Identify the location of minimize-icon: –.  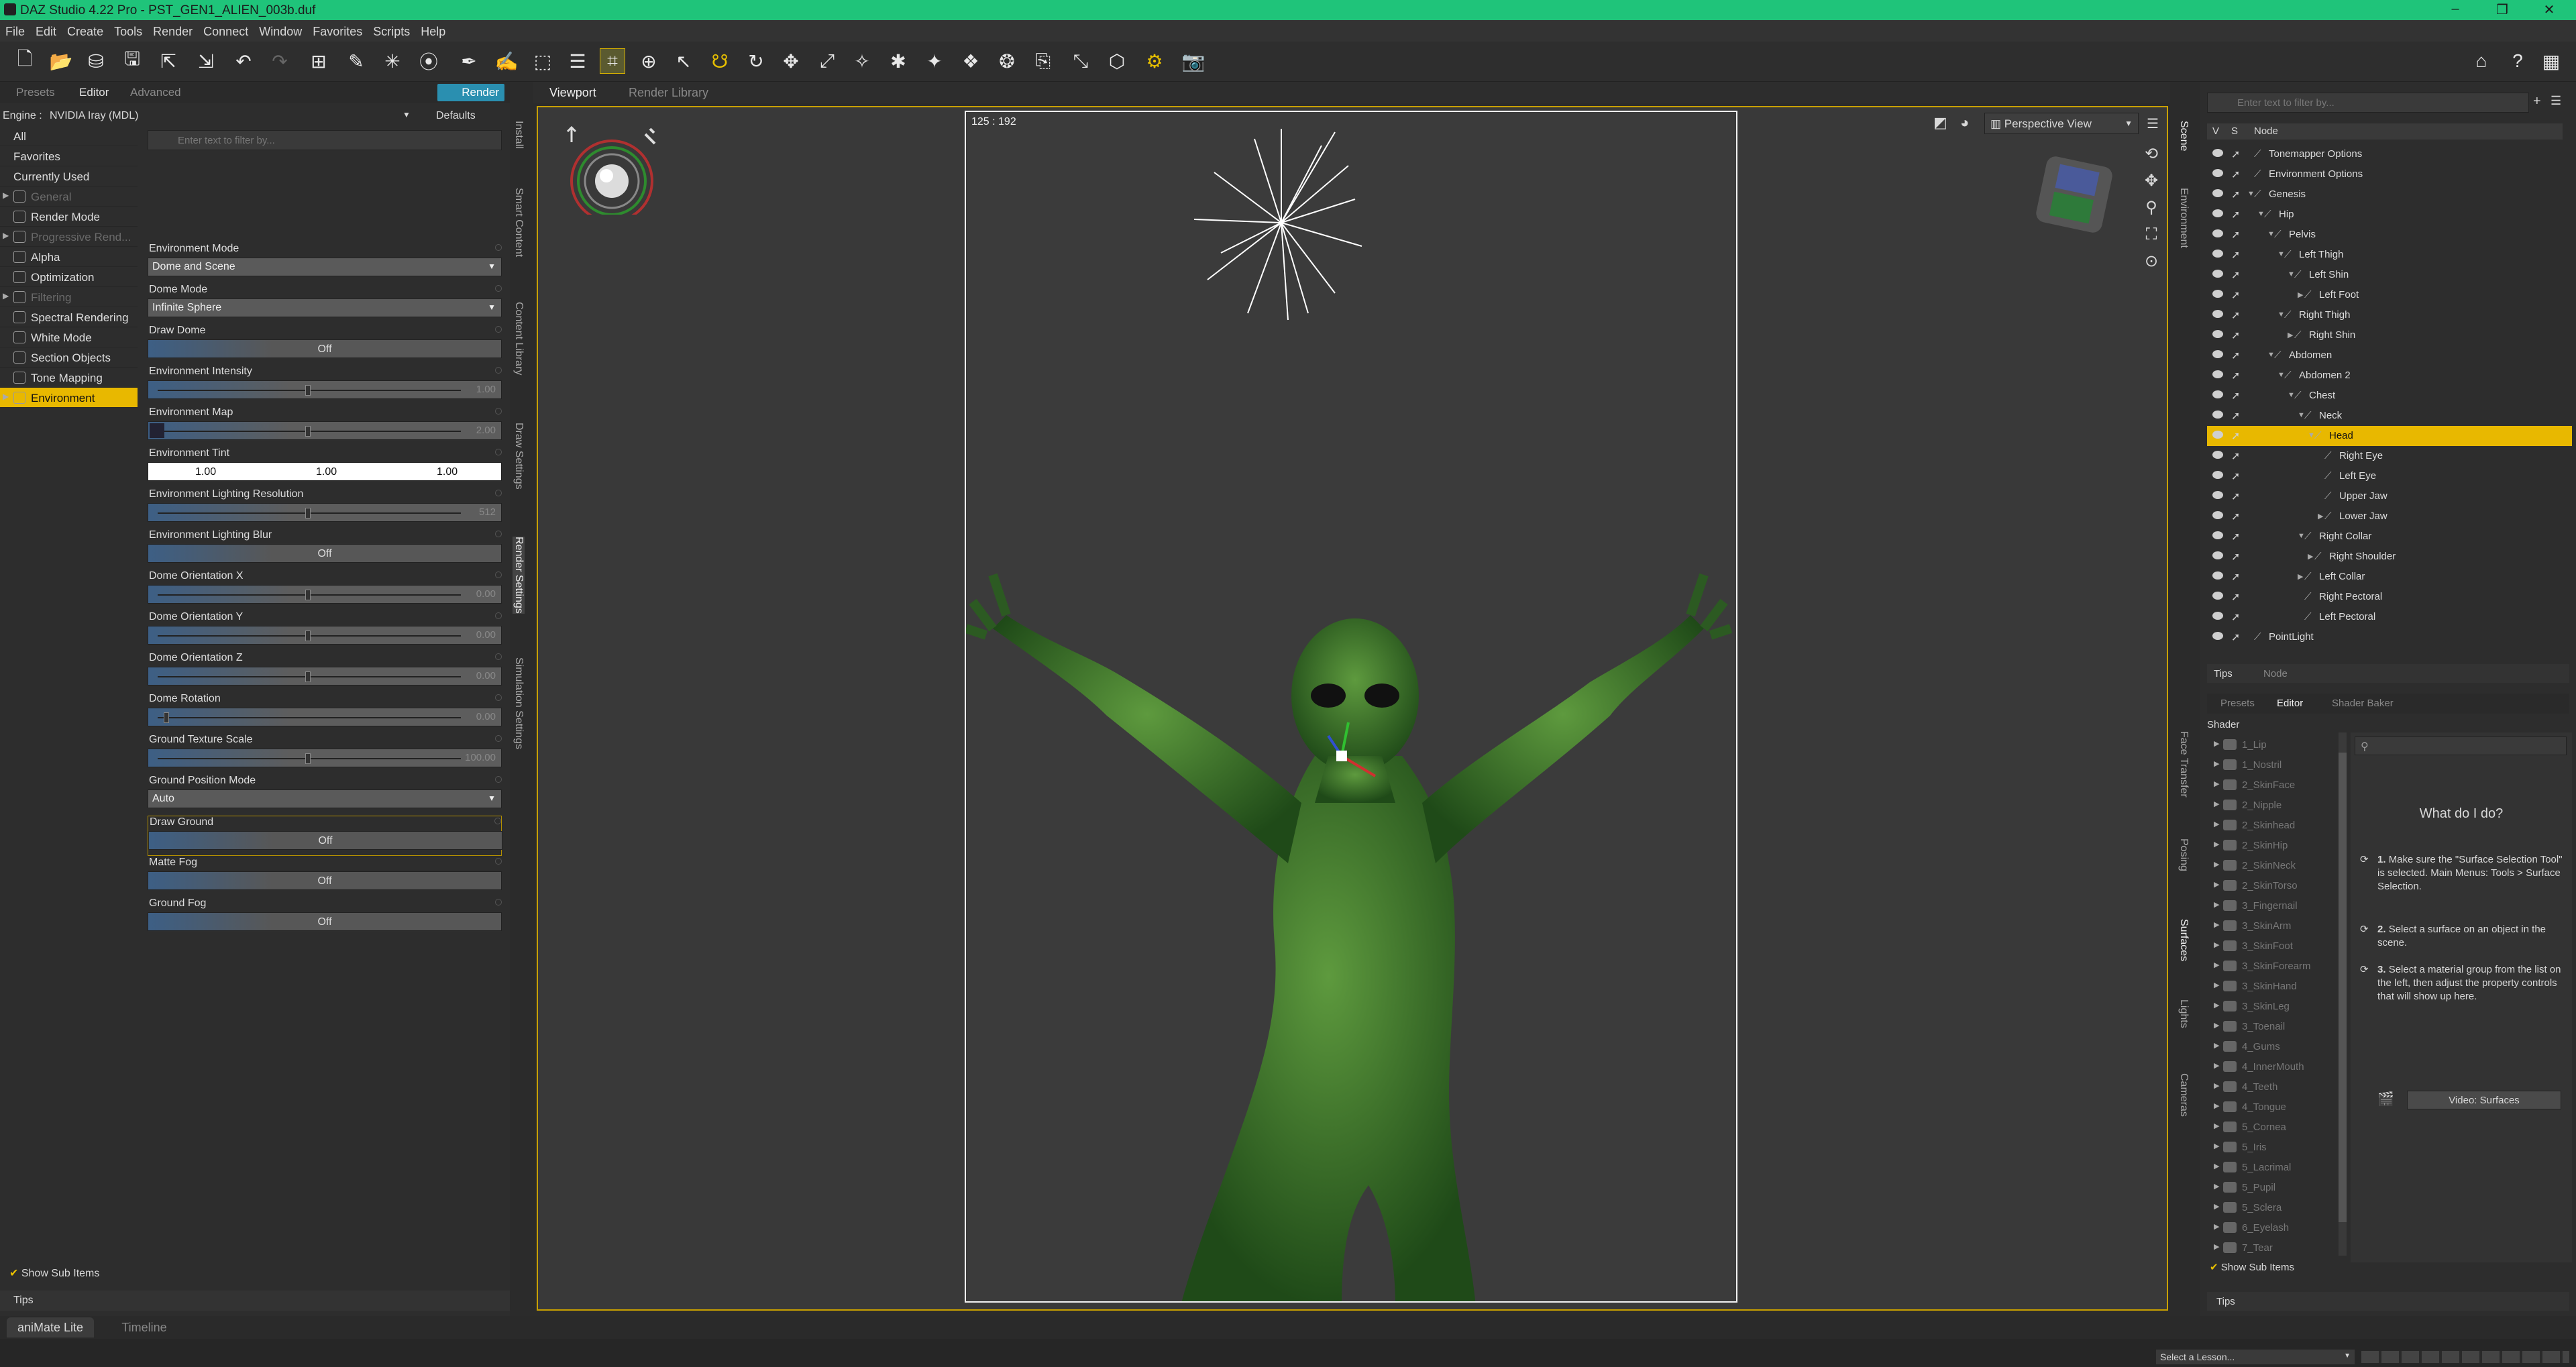
(2455, 9).